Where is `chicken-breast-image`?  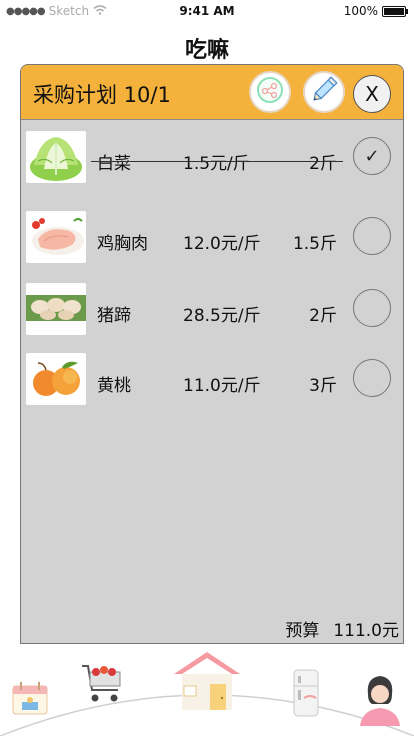 chicken-breast-image is located at coordinates (56, 237).